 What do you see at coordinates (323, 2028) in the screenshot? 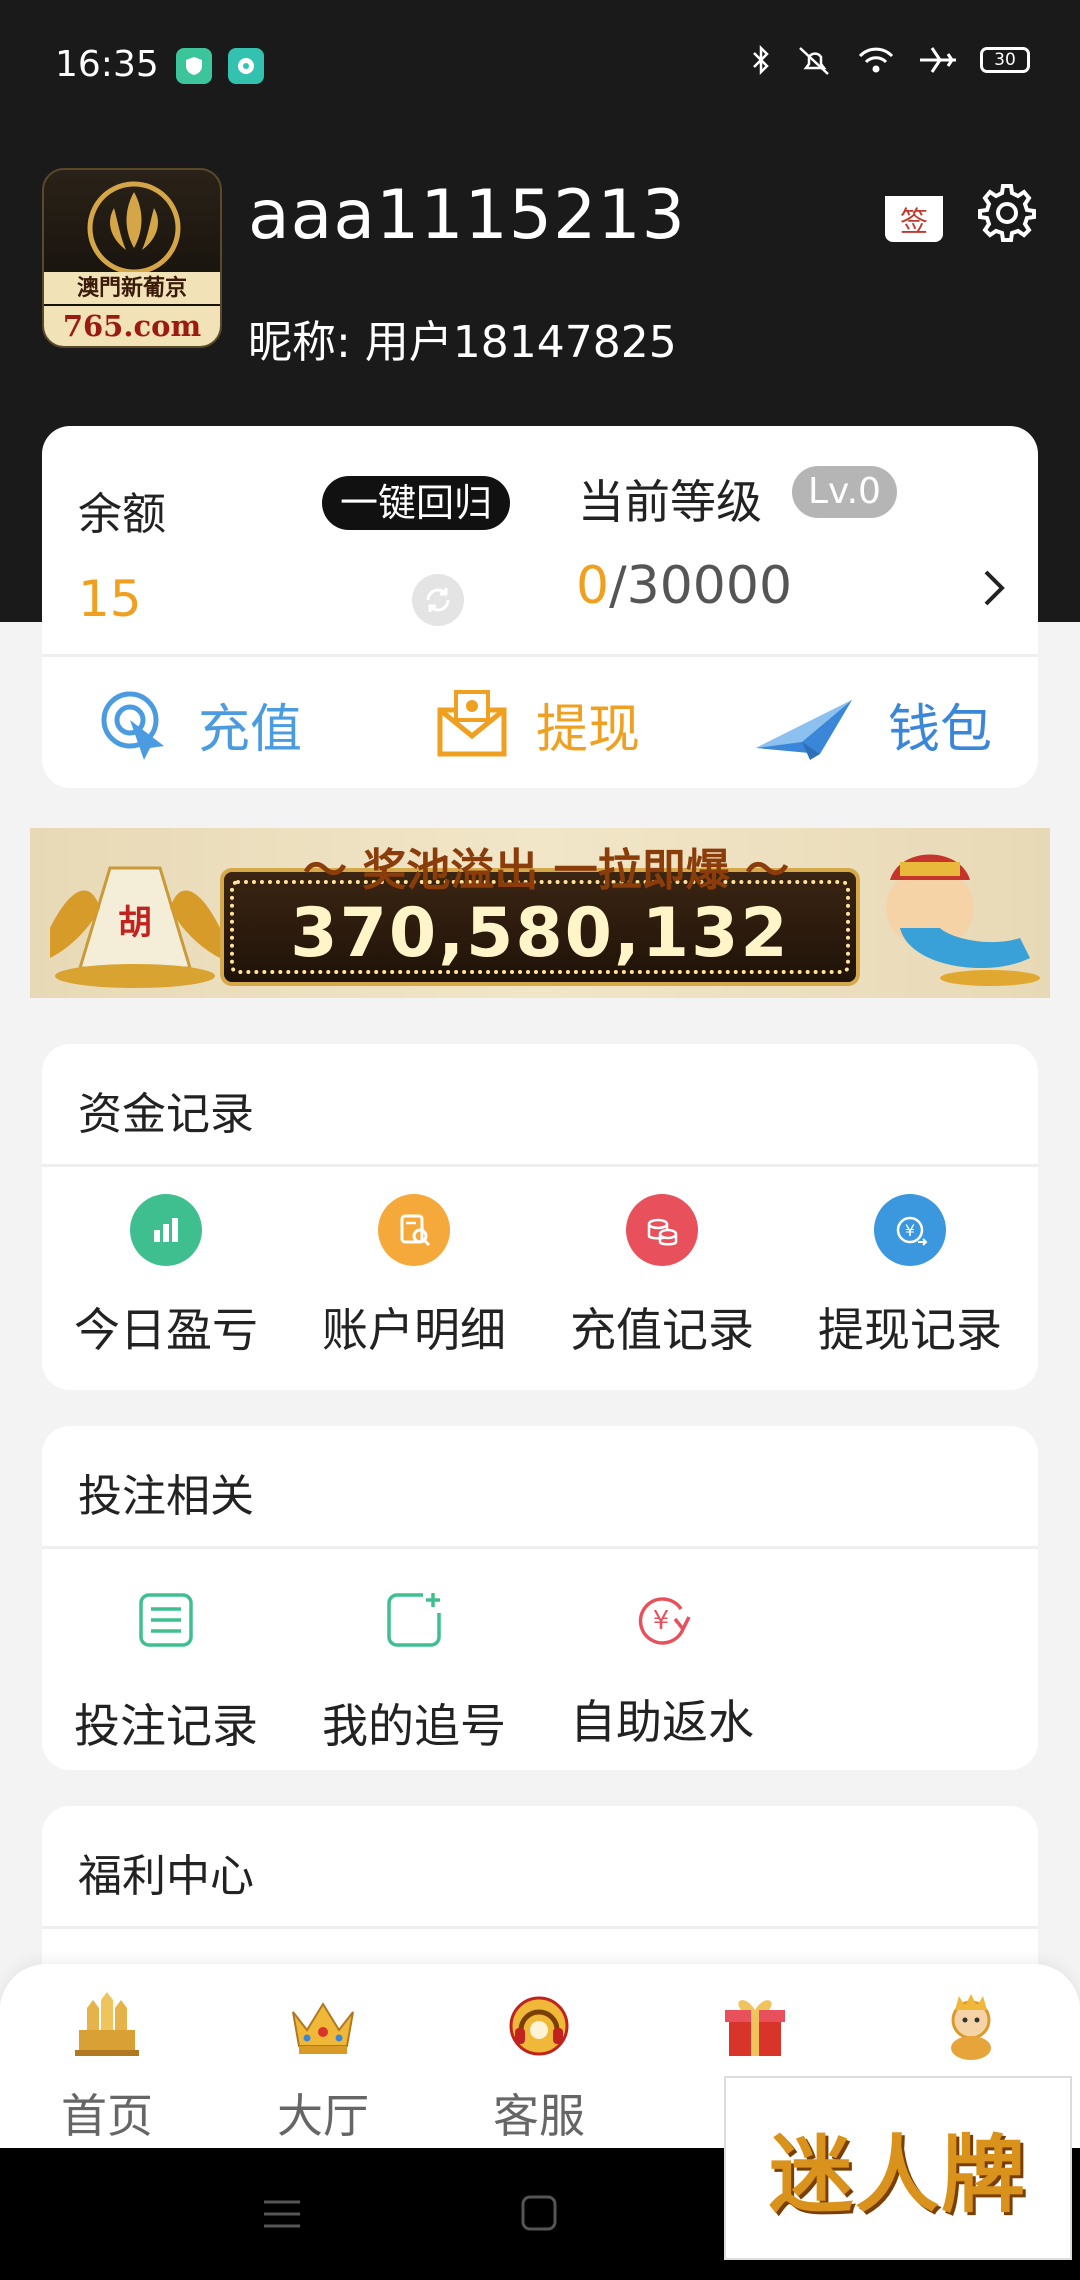
I see `crown-icon` at bounding box center [323, 2028].